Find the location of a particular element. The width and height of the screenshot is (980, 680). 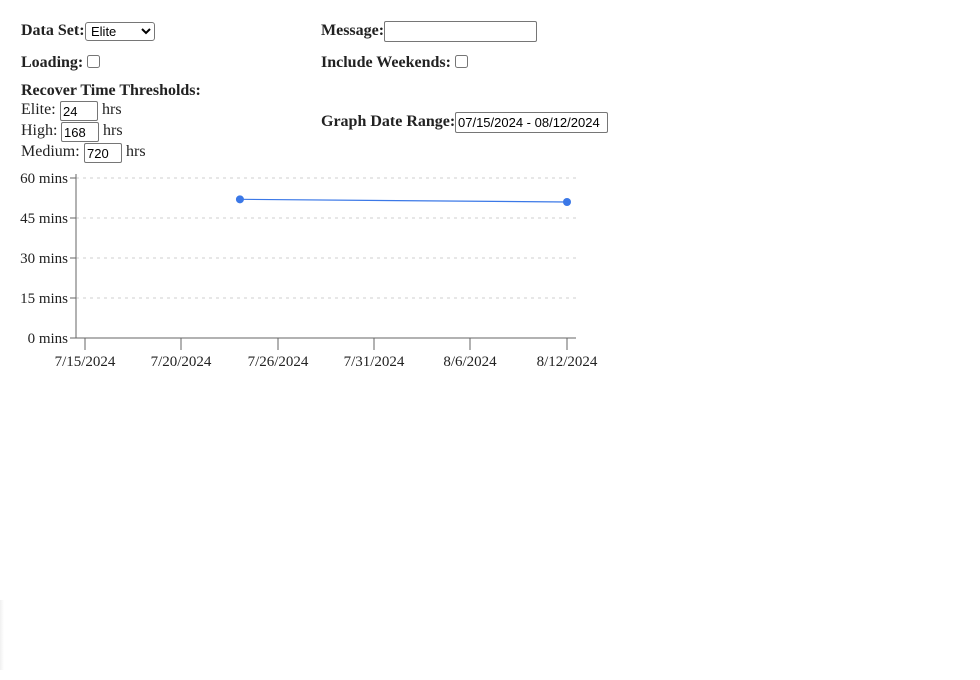

y-tick-label: 0 mins is located at coordinates (48, 339).